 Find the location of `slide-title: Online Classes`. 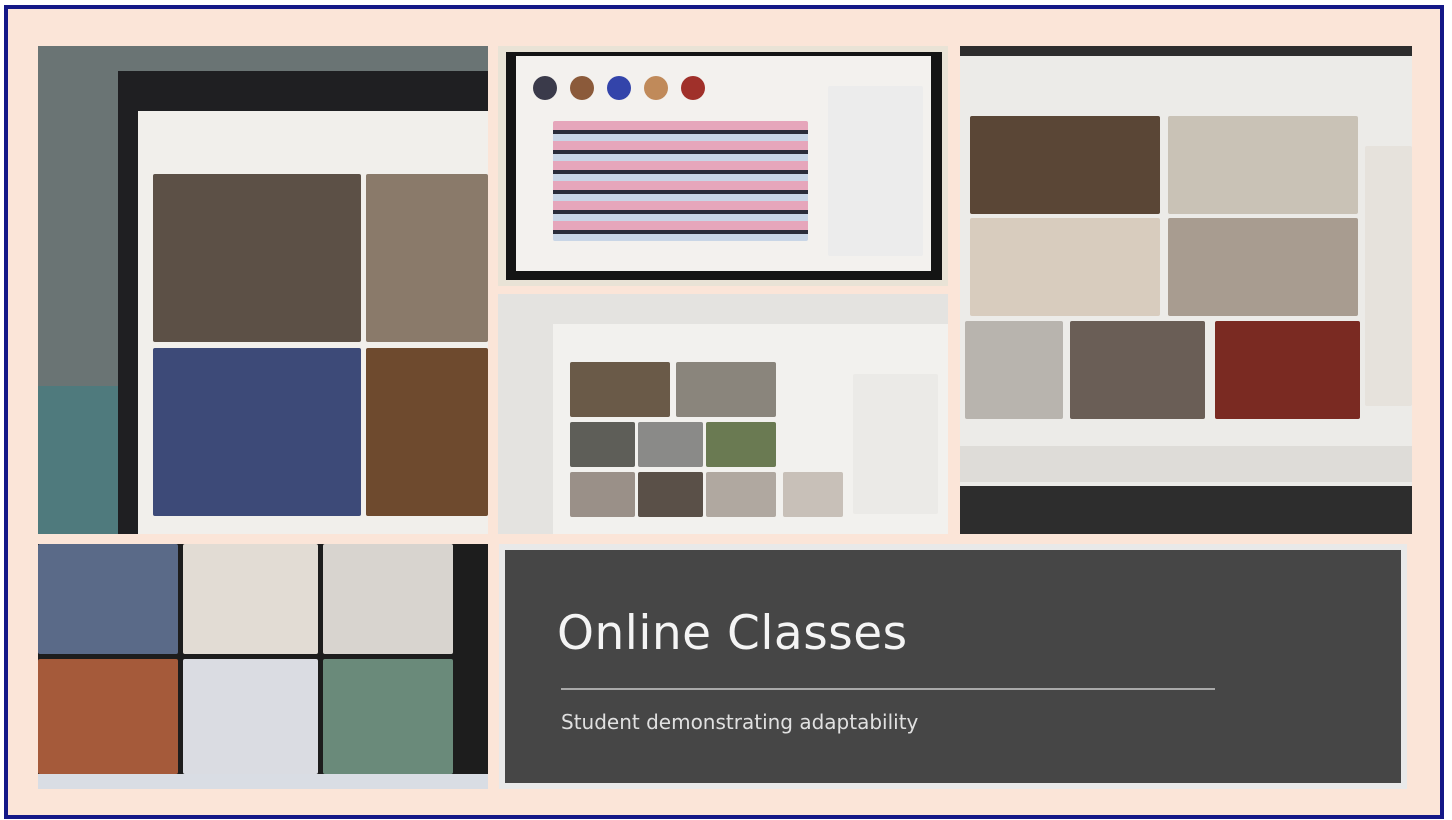

slide-title: Online Classes is located at coordinates (732, 633).